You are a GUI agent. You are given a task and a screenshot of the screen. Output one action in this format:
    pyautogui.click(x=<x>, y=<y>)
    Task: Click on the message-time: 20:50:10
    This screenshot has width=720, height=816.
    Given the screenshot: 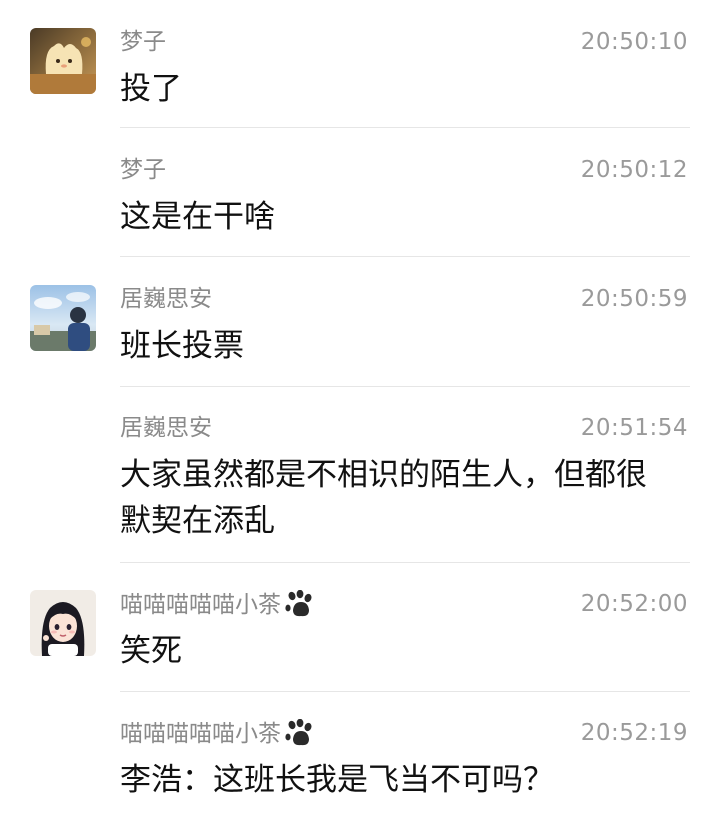 What is the action you would take?
    pyautogui.click(x=634, y=42)
    